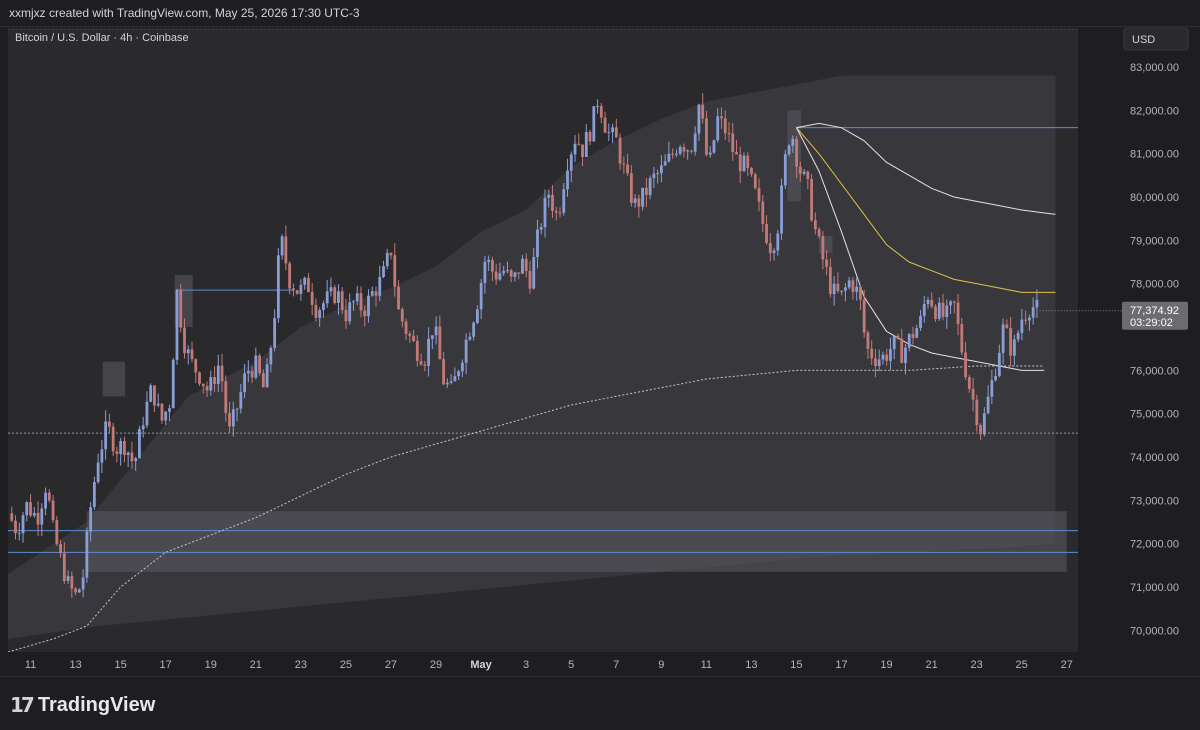 This screenshot has height=730, width=1200. Describe the element at coordinates (1154, 415) in the screenshot. I see `price-tick-label: 75,000.00` at that location.